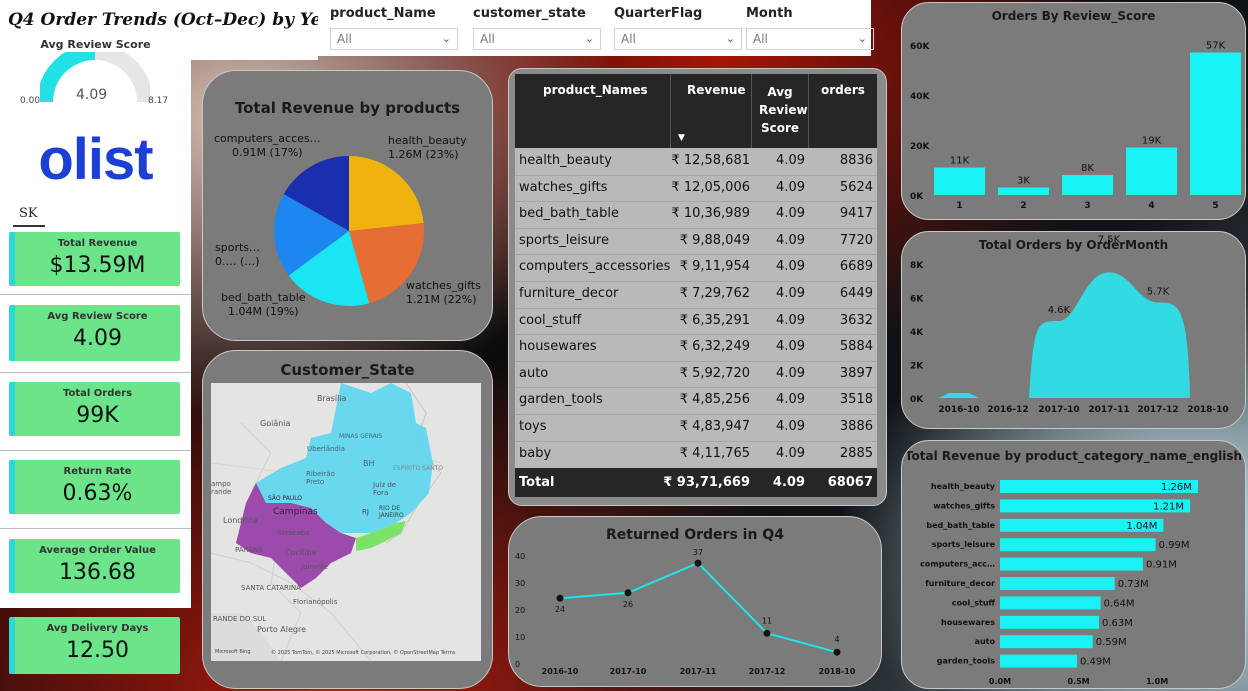 Image resolution: width=1248 pixels, height=691 pixels. I want to click on slicer-dropdown-month: All ⌄, so click(810, 39).